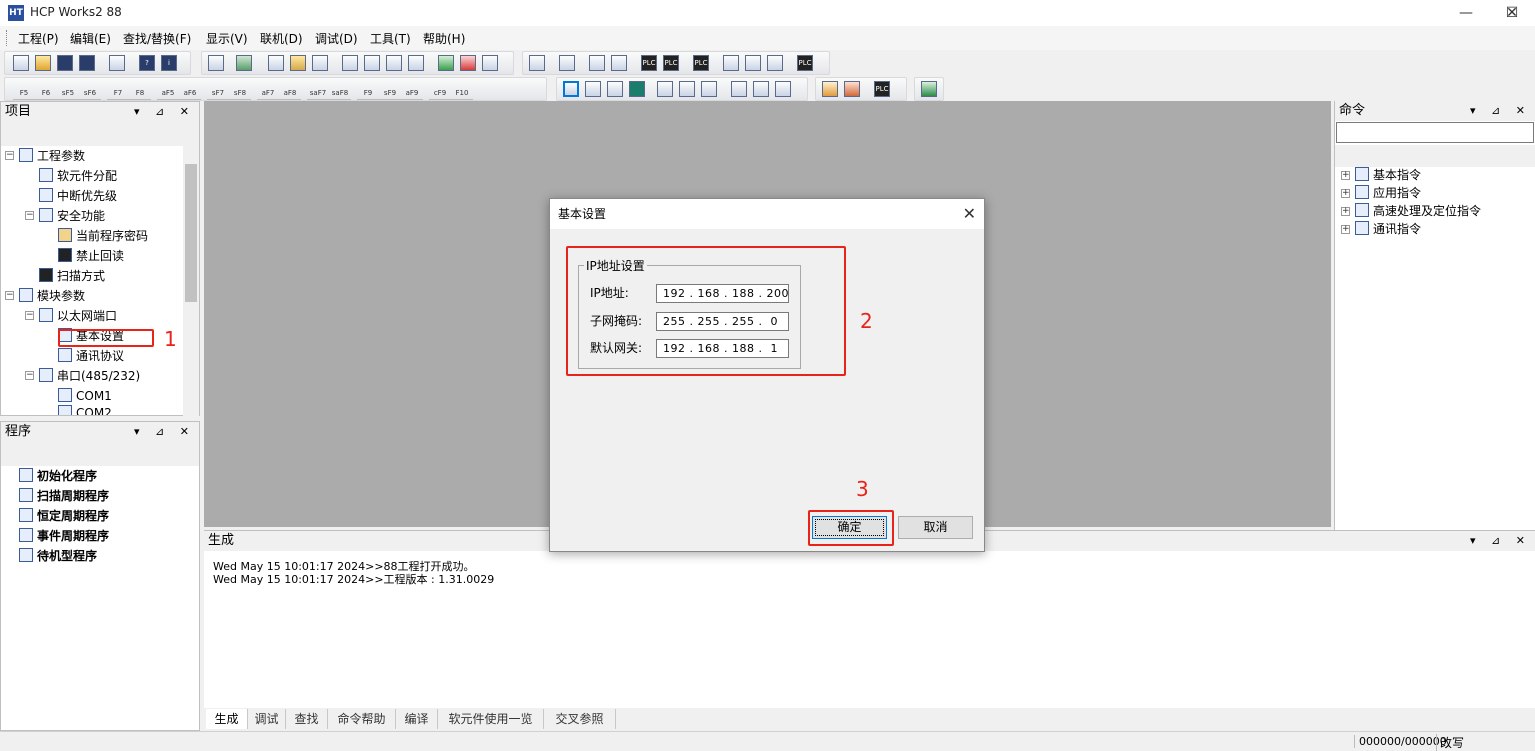 The width and height of the screenshot is (1535, 751). What do you see at coordinates (1435, 132) in the screenshot?
I see `command-search-input` at bounding box center [1435, 132].